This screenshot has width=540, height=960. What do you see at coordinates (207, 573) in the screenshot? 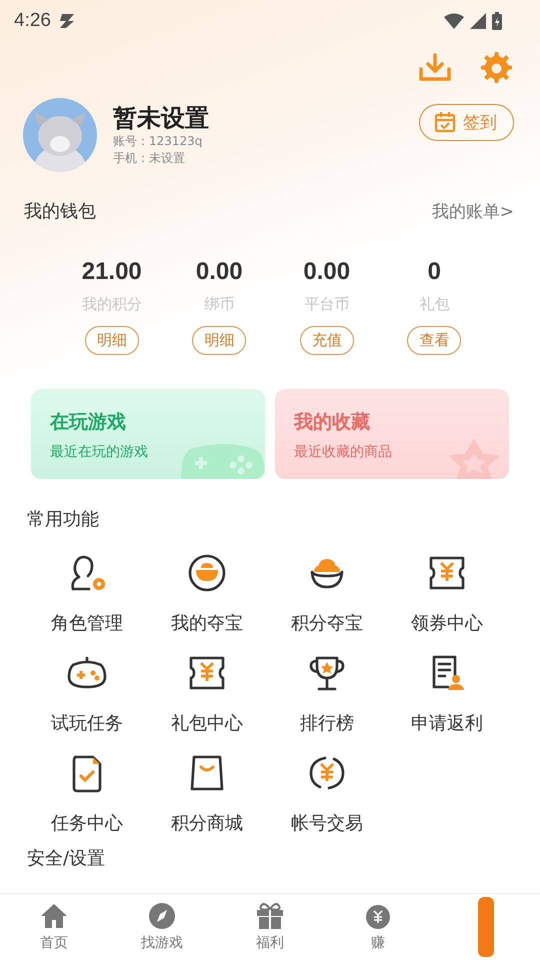
I see `ingot-coin-icon` at bounding box center [207, 573].